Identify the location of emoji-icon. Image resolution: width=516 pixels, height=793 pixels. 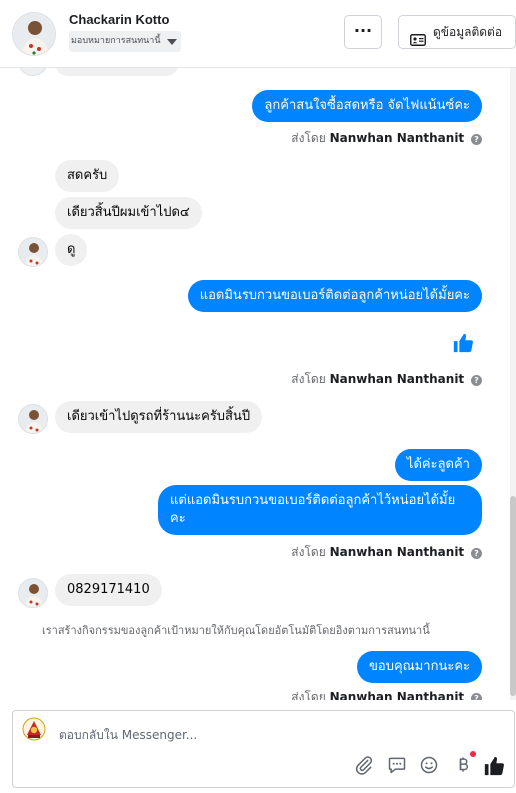
(429, 765).